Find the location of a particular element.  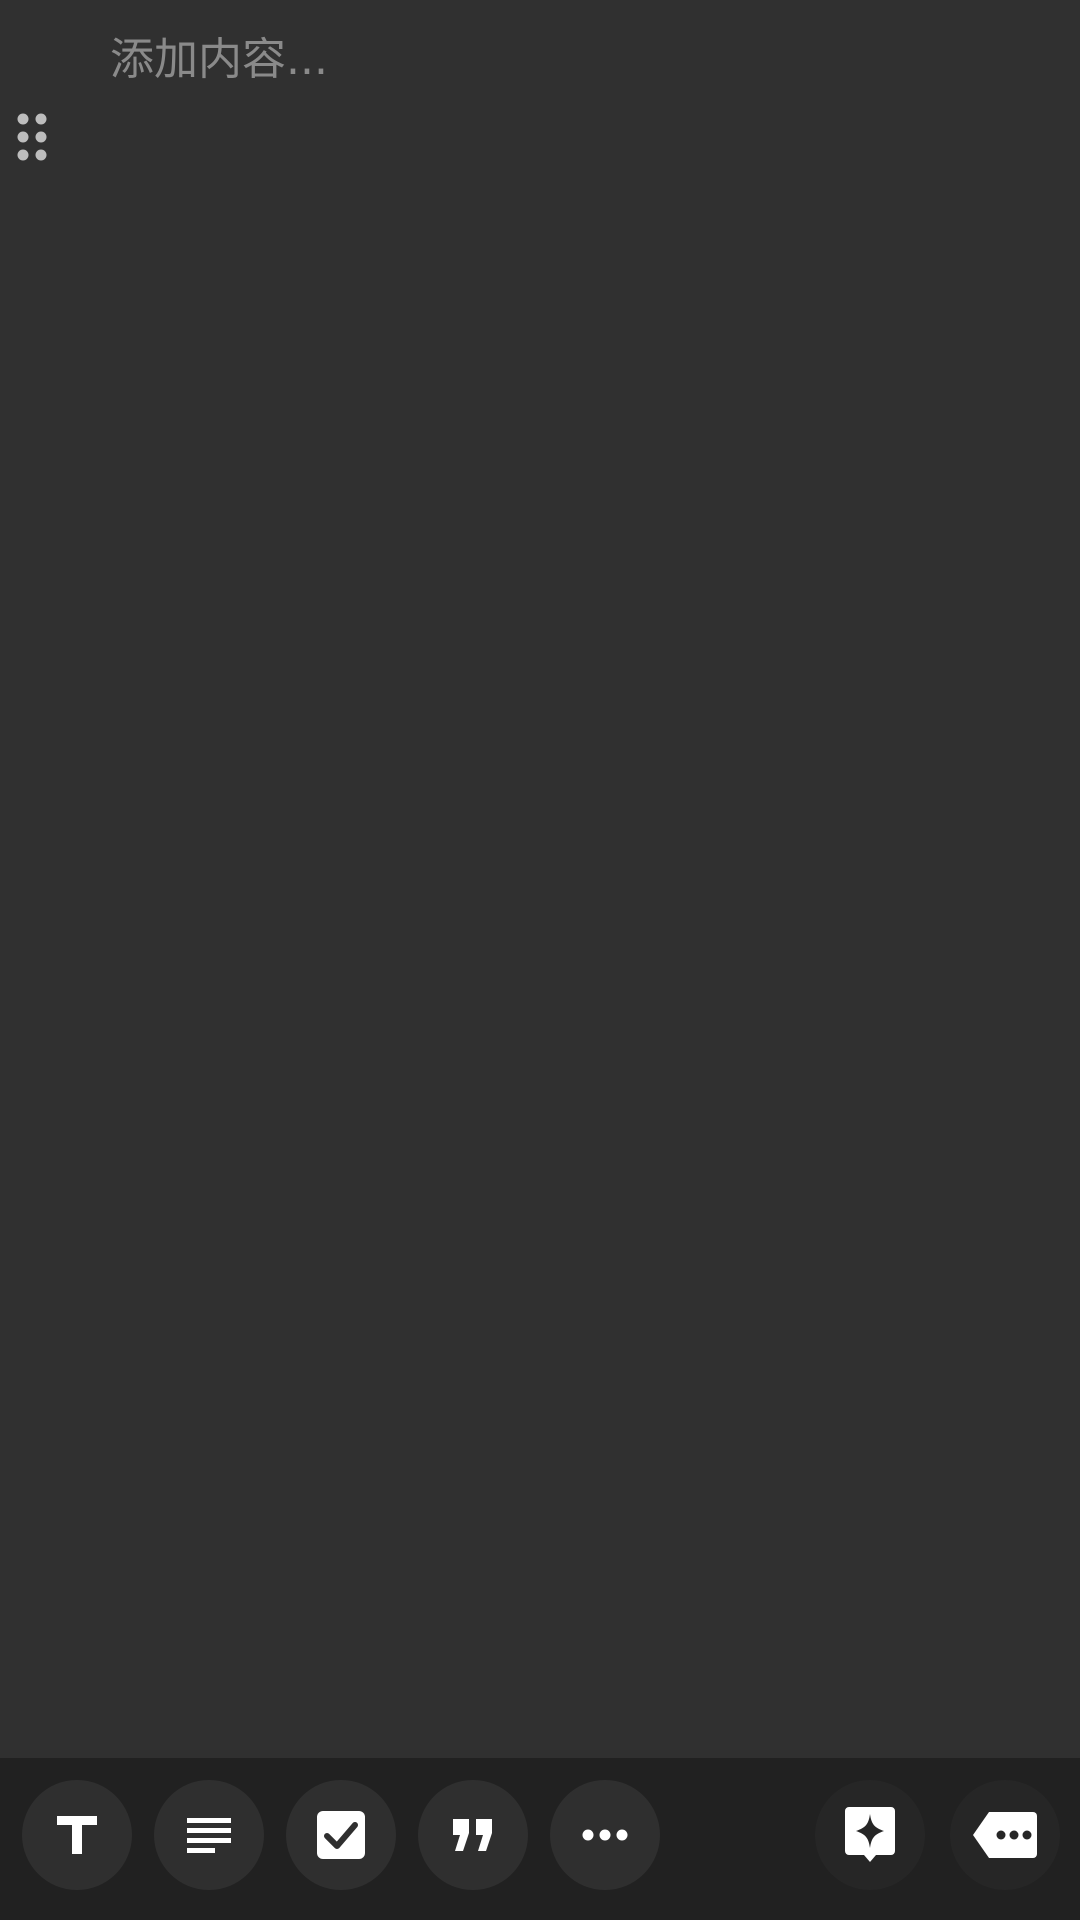

paragraph-lines-icon is located at coordinates (209, 1835).